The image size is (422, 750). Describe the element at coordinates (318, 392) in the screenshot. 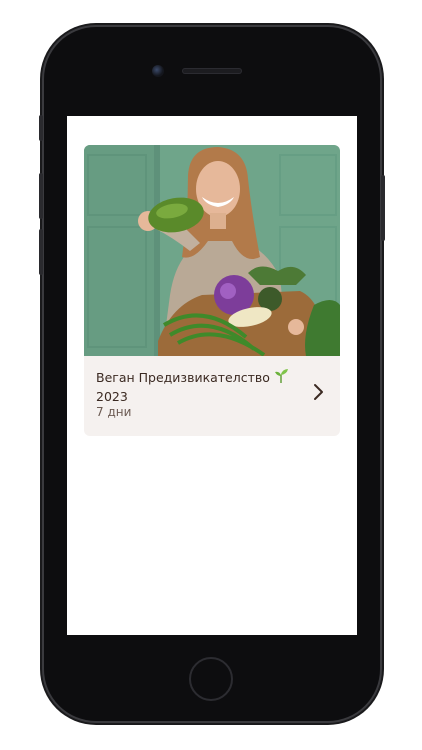

I see `chevron-right-icon` at that location.